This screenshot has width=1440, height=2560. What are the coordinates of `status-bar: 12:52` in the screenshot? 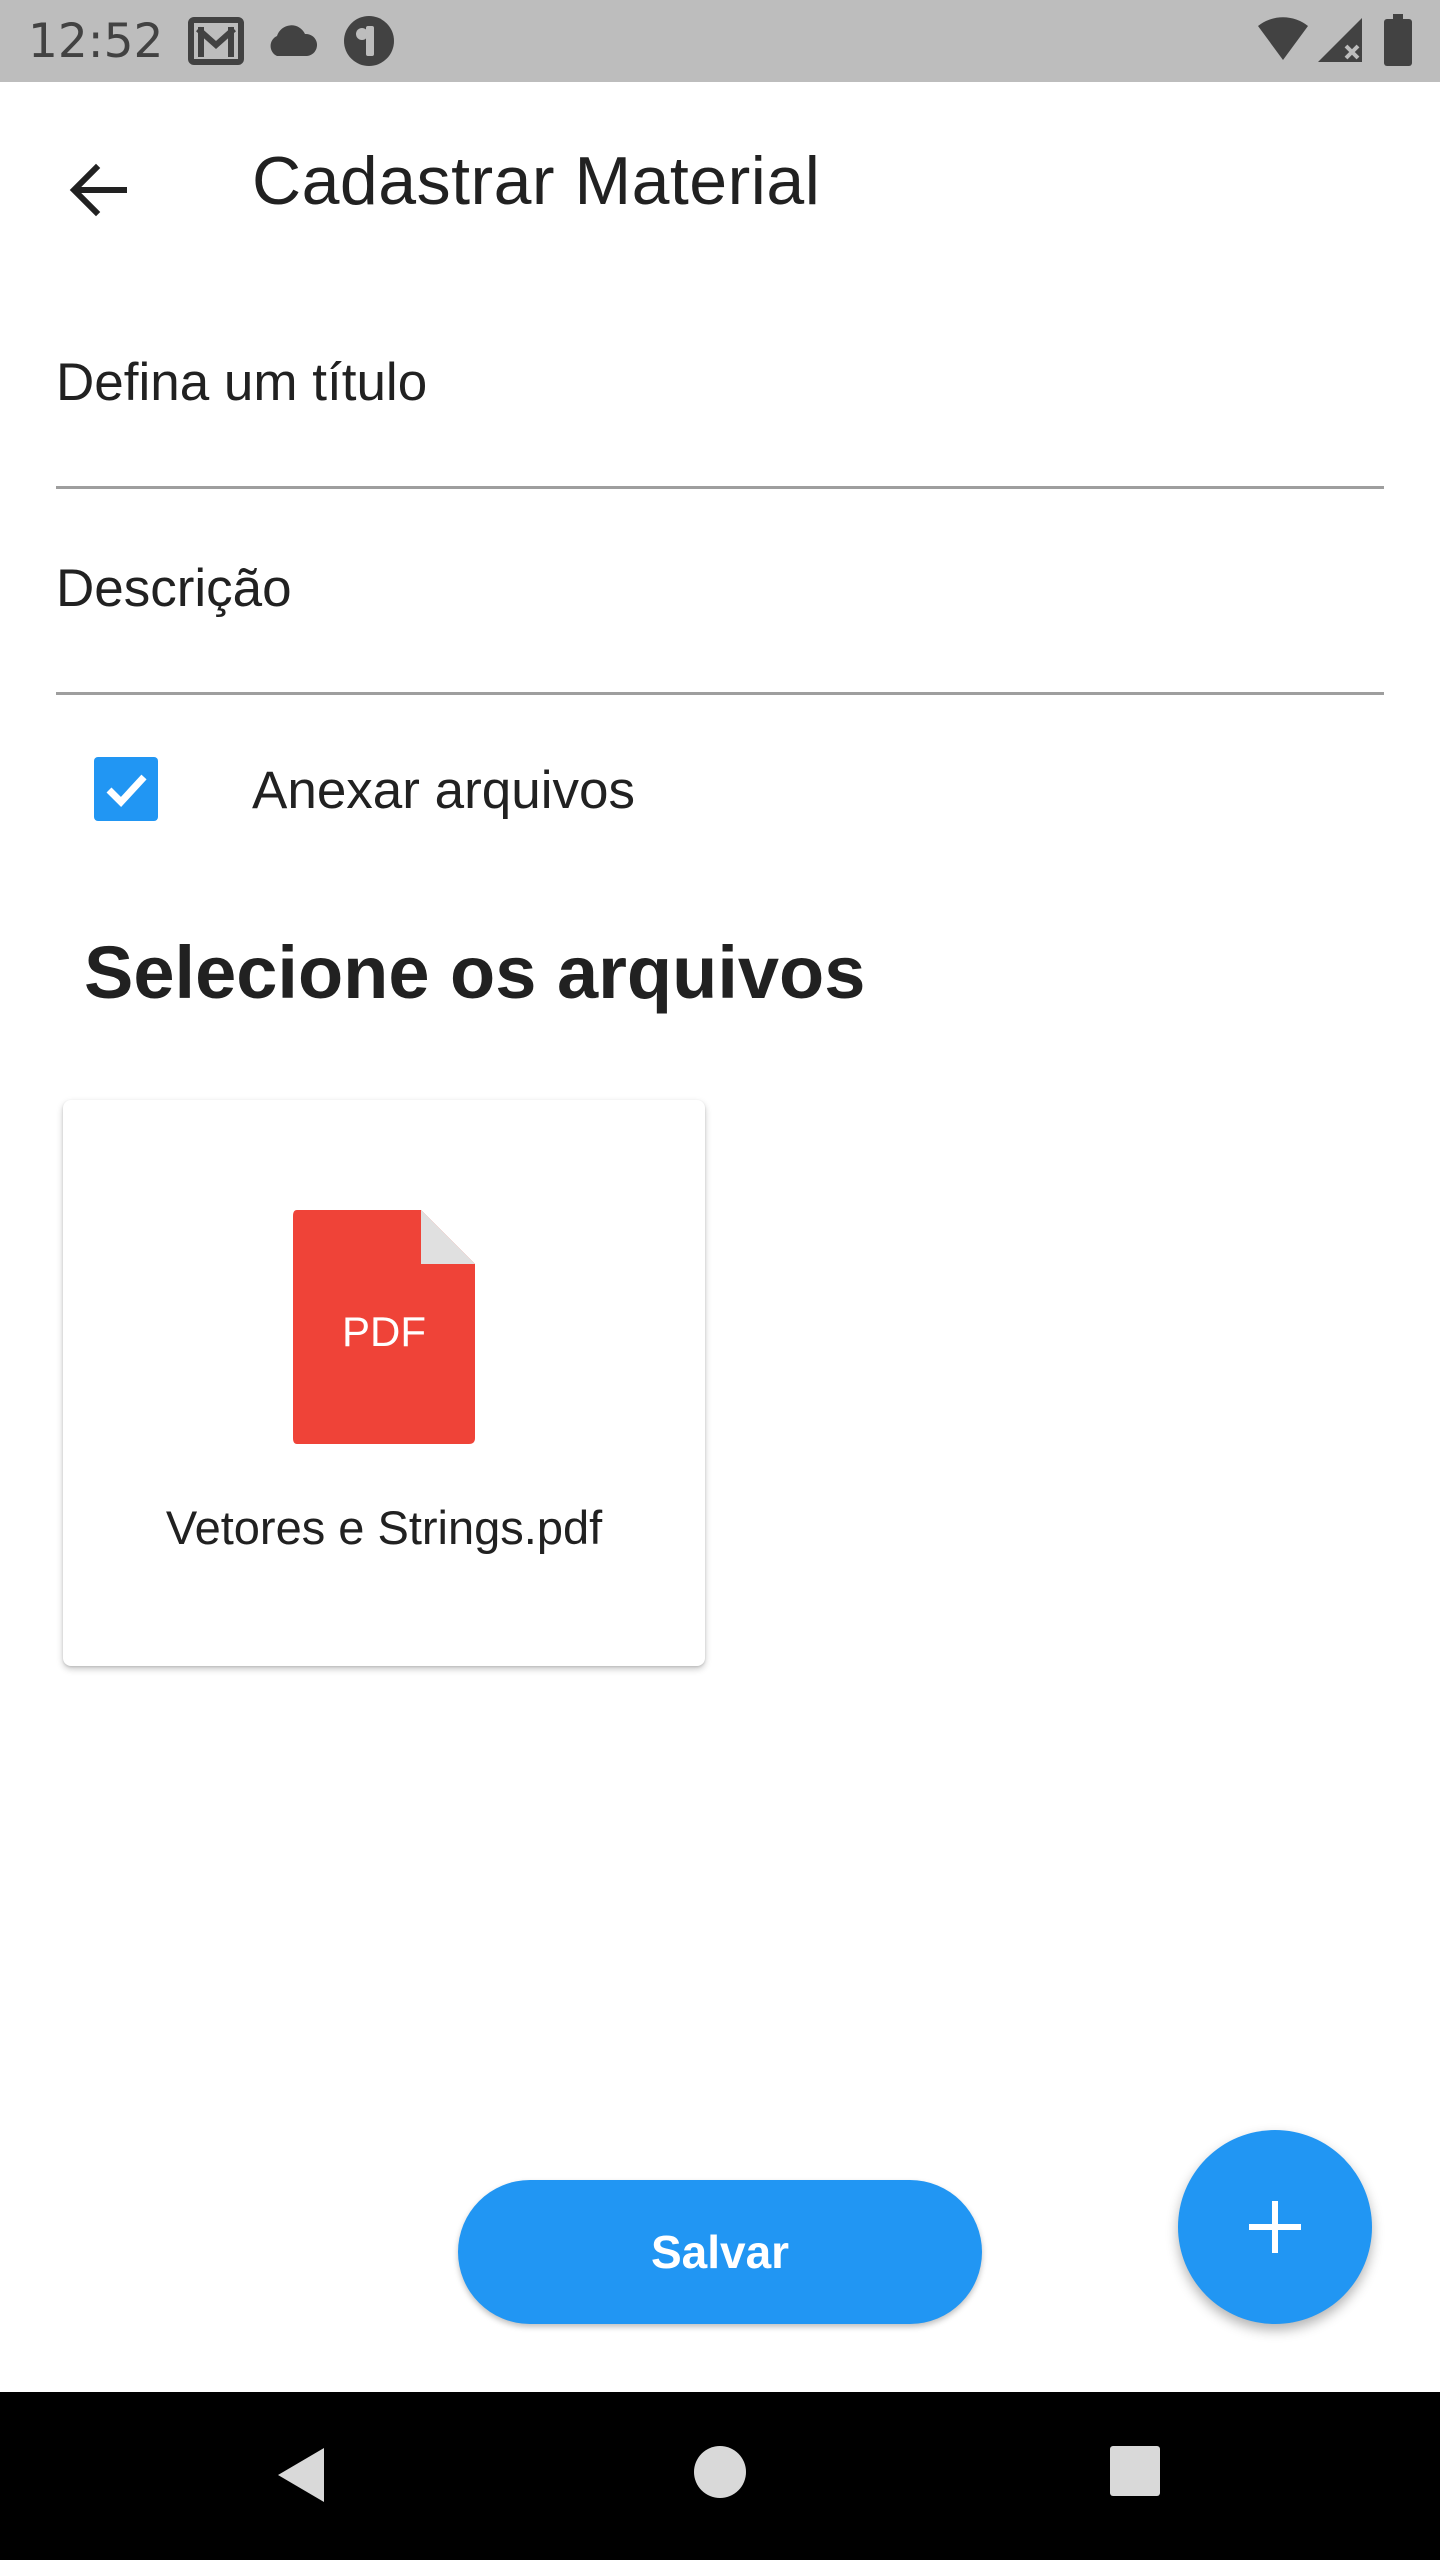 It's located at (720, 41).